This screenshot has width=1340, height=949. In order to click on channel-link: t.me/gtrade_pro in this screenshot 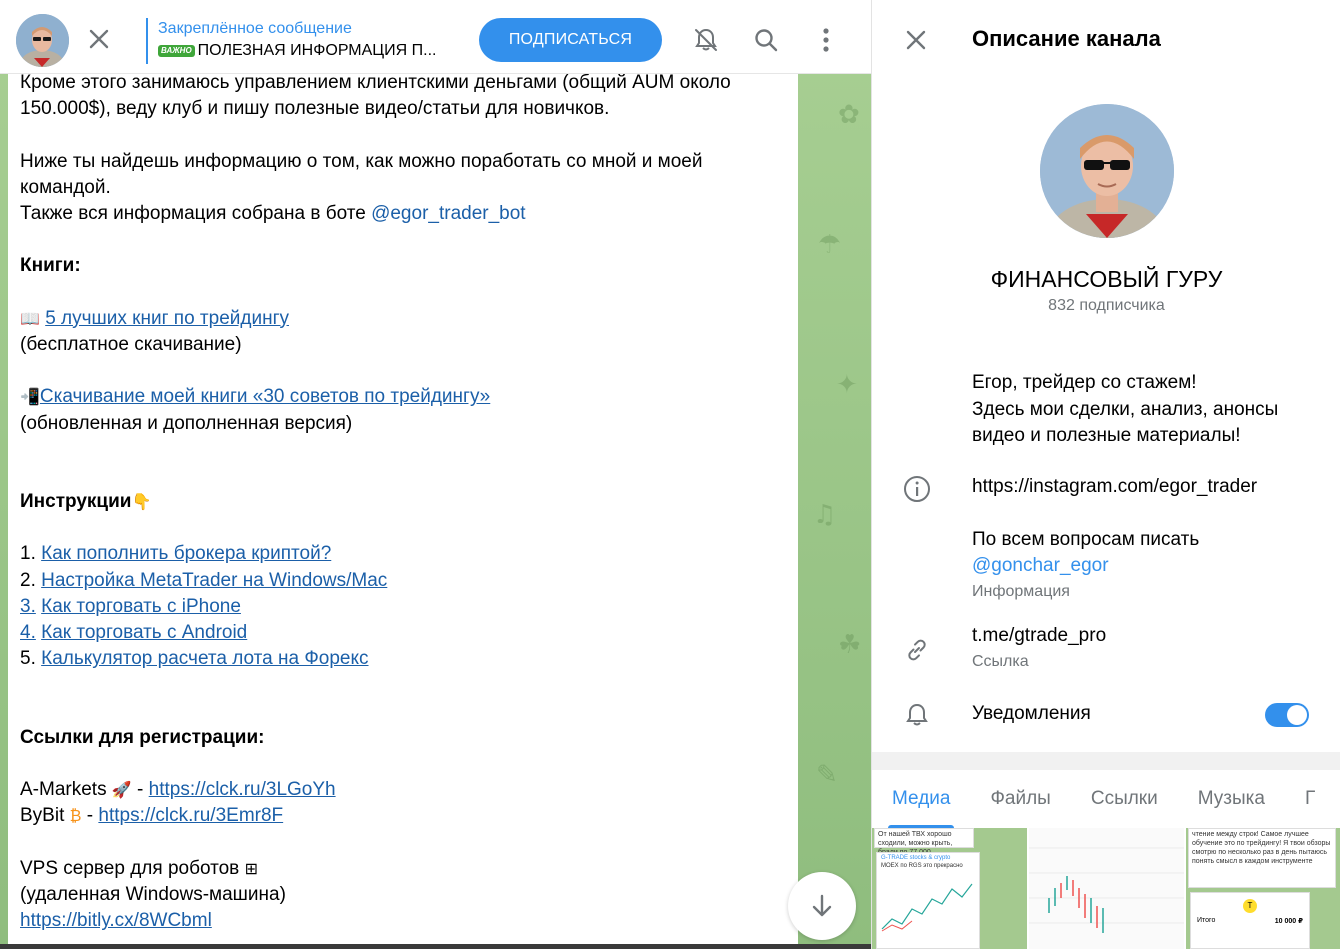, I will do `click(1147, 636)`.